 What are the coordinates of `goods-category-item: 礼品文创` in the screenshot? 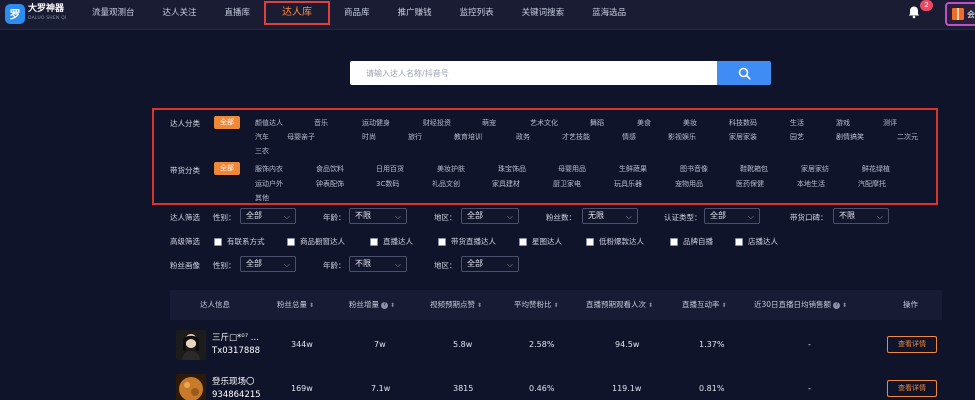 It's located at (446, 184).